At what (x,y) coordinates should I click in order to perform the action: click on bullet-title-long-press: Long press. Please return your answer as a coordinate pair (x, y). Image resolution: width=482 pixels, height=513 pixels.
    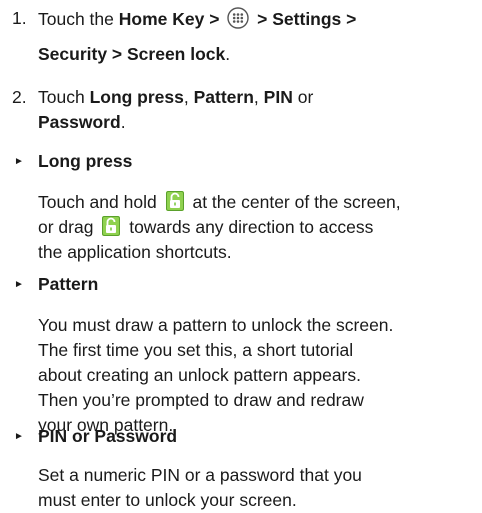
    Looking at the image, I should click on (85, 161).